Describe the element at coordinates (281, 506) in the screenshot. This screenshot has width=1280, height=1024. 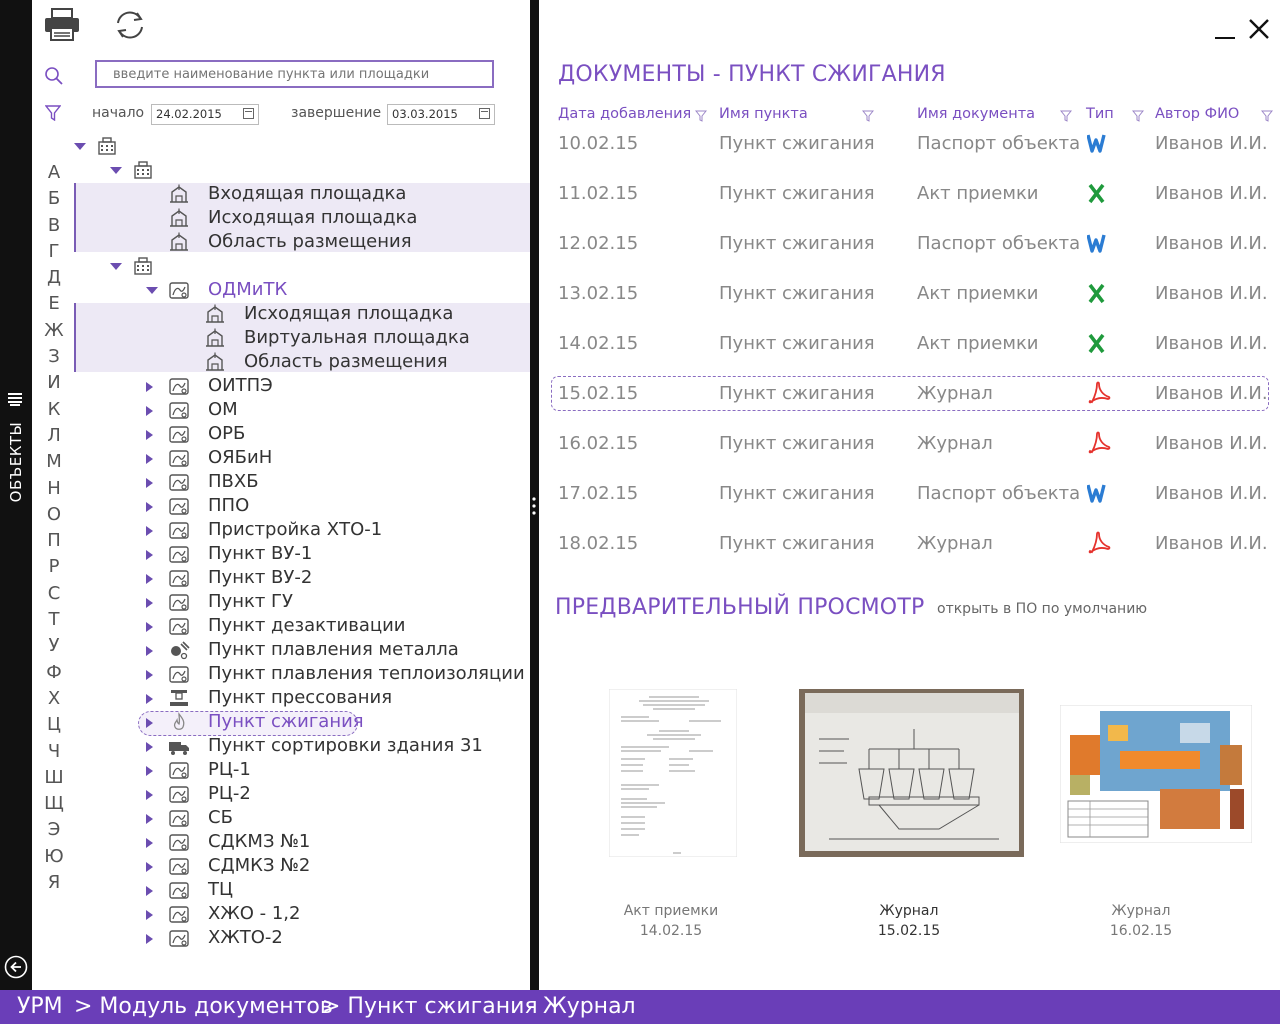
I see `tree-item: ППО` at that location.